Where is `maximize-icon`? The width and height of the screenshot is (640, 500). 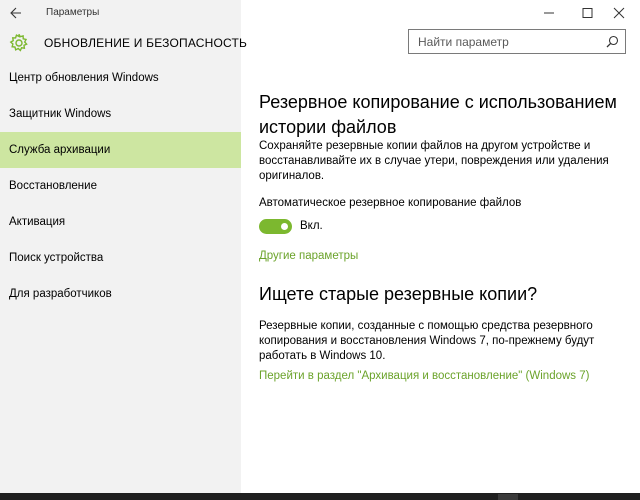
maximize-icon is located at coordinates (587, 13).